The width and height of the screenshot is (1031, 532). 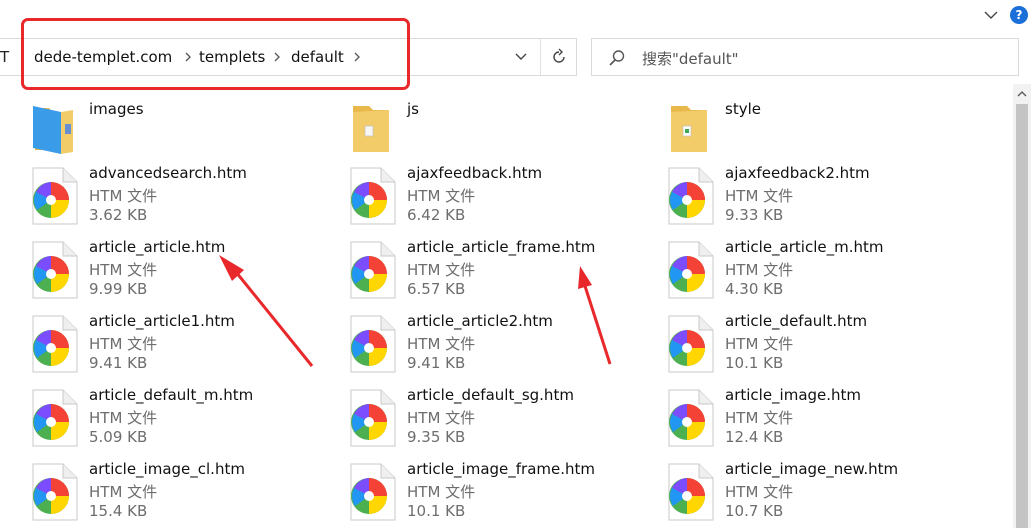 What do you see at coordinates (436, 215) in the screenshot?
I see `file-size: 6.42 KB` at bounding box center [436, 215].